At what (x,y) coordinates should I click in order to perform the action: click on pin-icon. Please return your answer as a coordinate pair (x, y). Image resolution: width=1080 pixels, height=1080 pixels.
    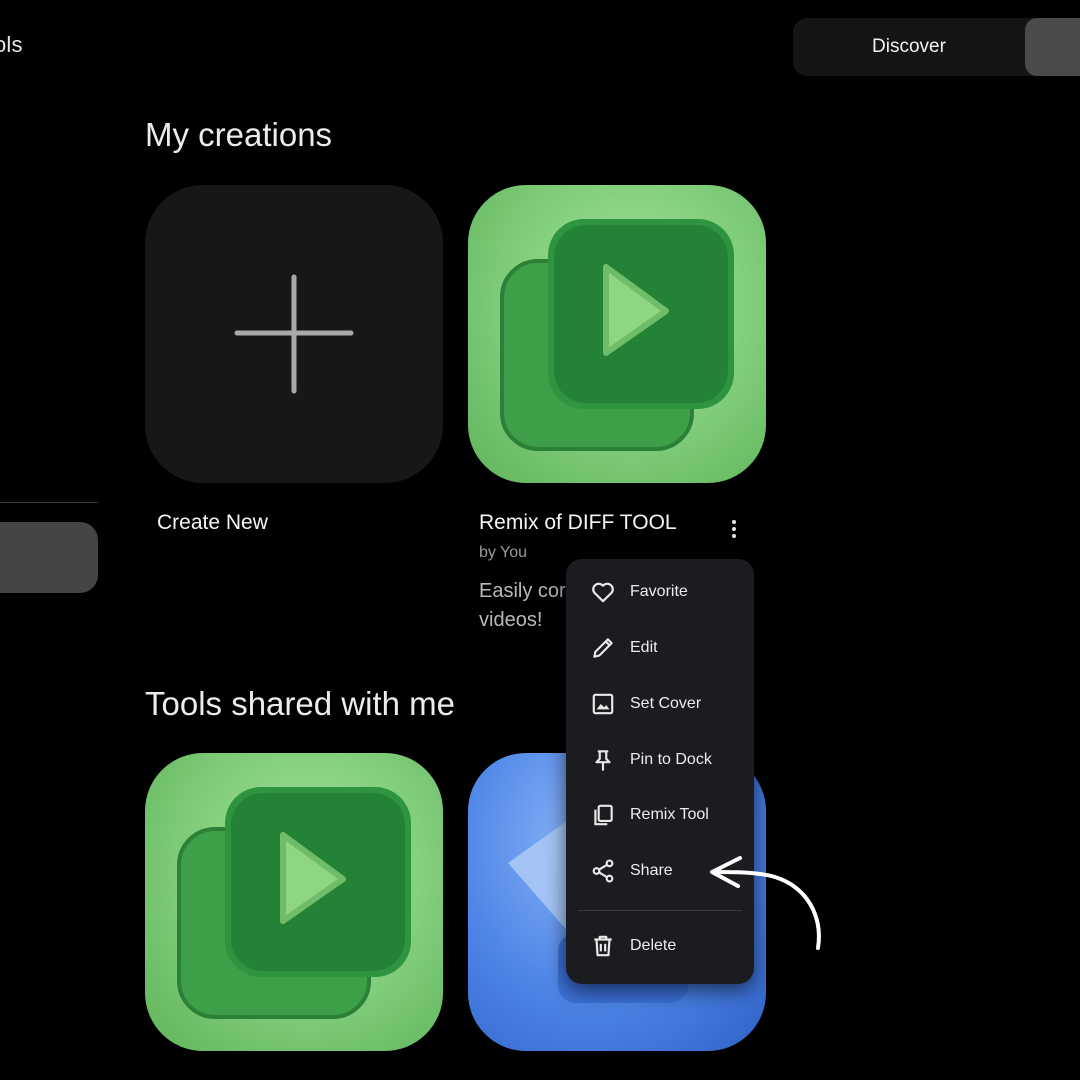
    Looking at the image, I should click on (603, 760).